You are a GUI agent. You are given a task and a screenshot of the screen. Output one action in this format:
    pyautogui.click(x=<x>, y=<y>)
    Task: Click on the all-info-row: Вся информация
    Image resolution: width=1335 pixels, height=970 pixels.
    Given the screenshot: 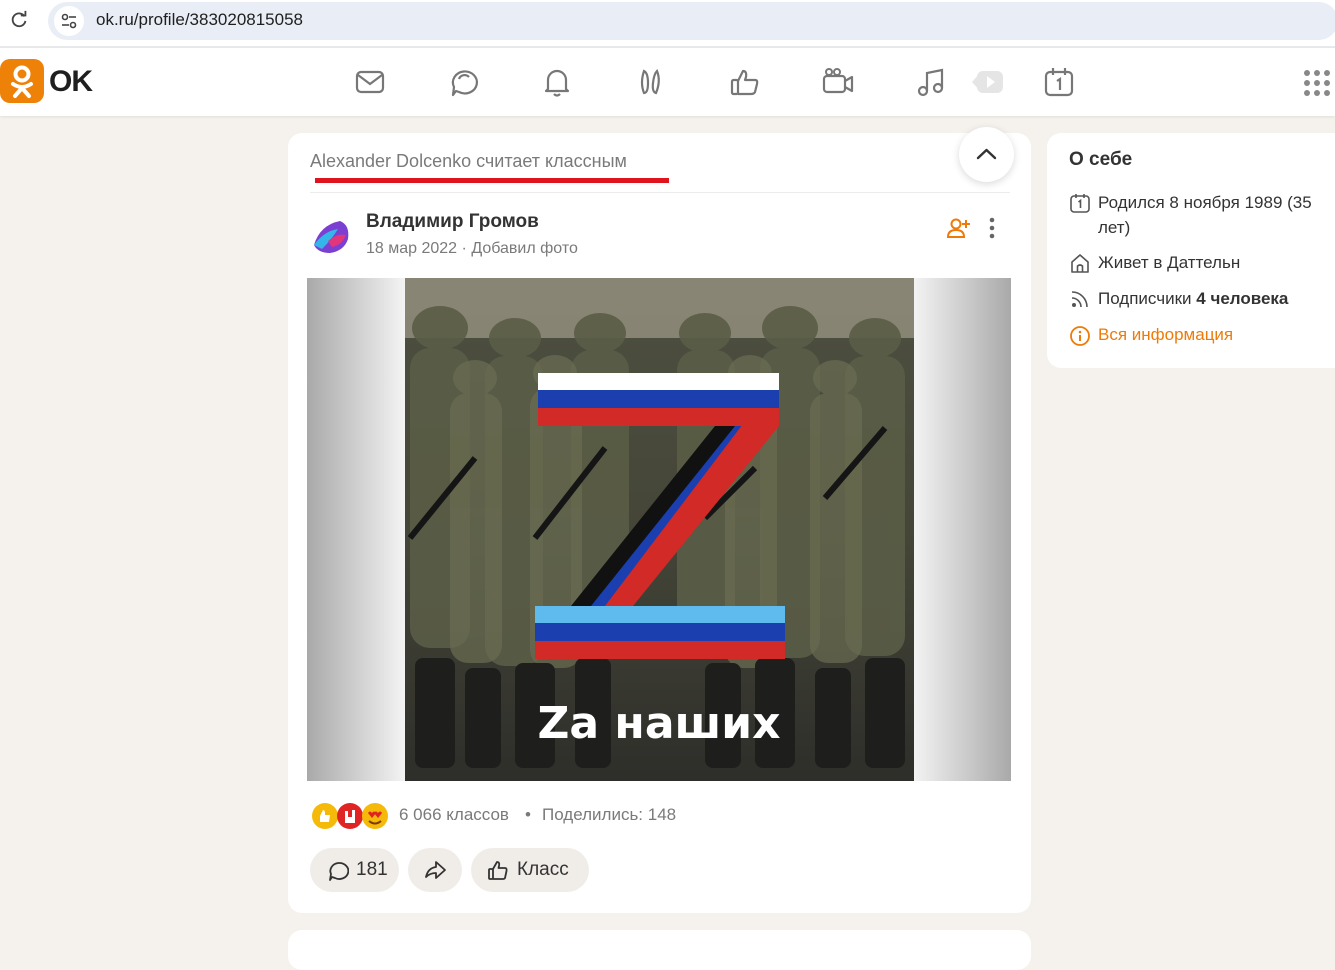 What is the action you would take?
    pyautogui.click(x=1202, y=335)
    